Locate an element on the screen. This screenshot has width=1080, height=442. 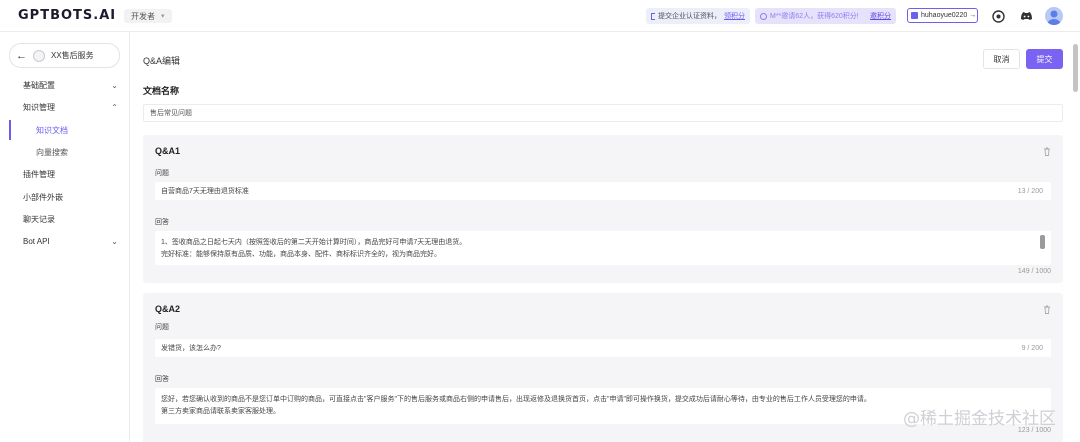
invite-link: 邀积分 is located at coordinates (880, 16).